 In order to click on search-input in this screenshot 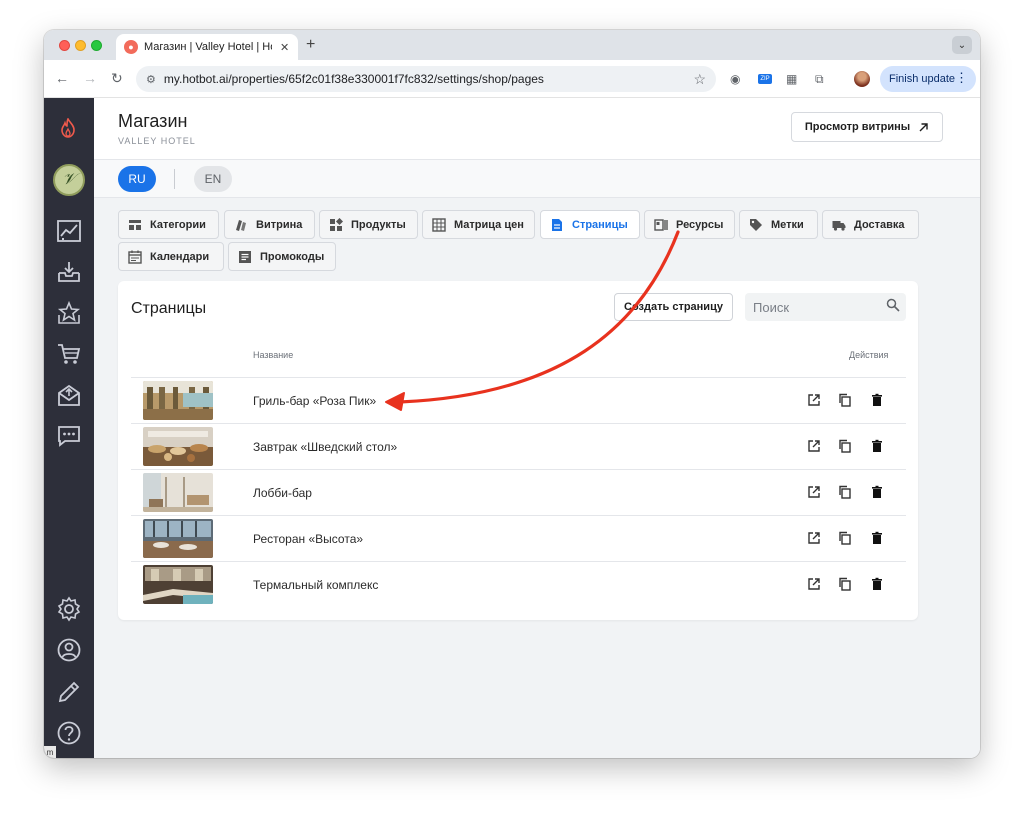, I will do `click(812, 307)`.